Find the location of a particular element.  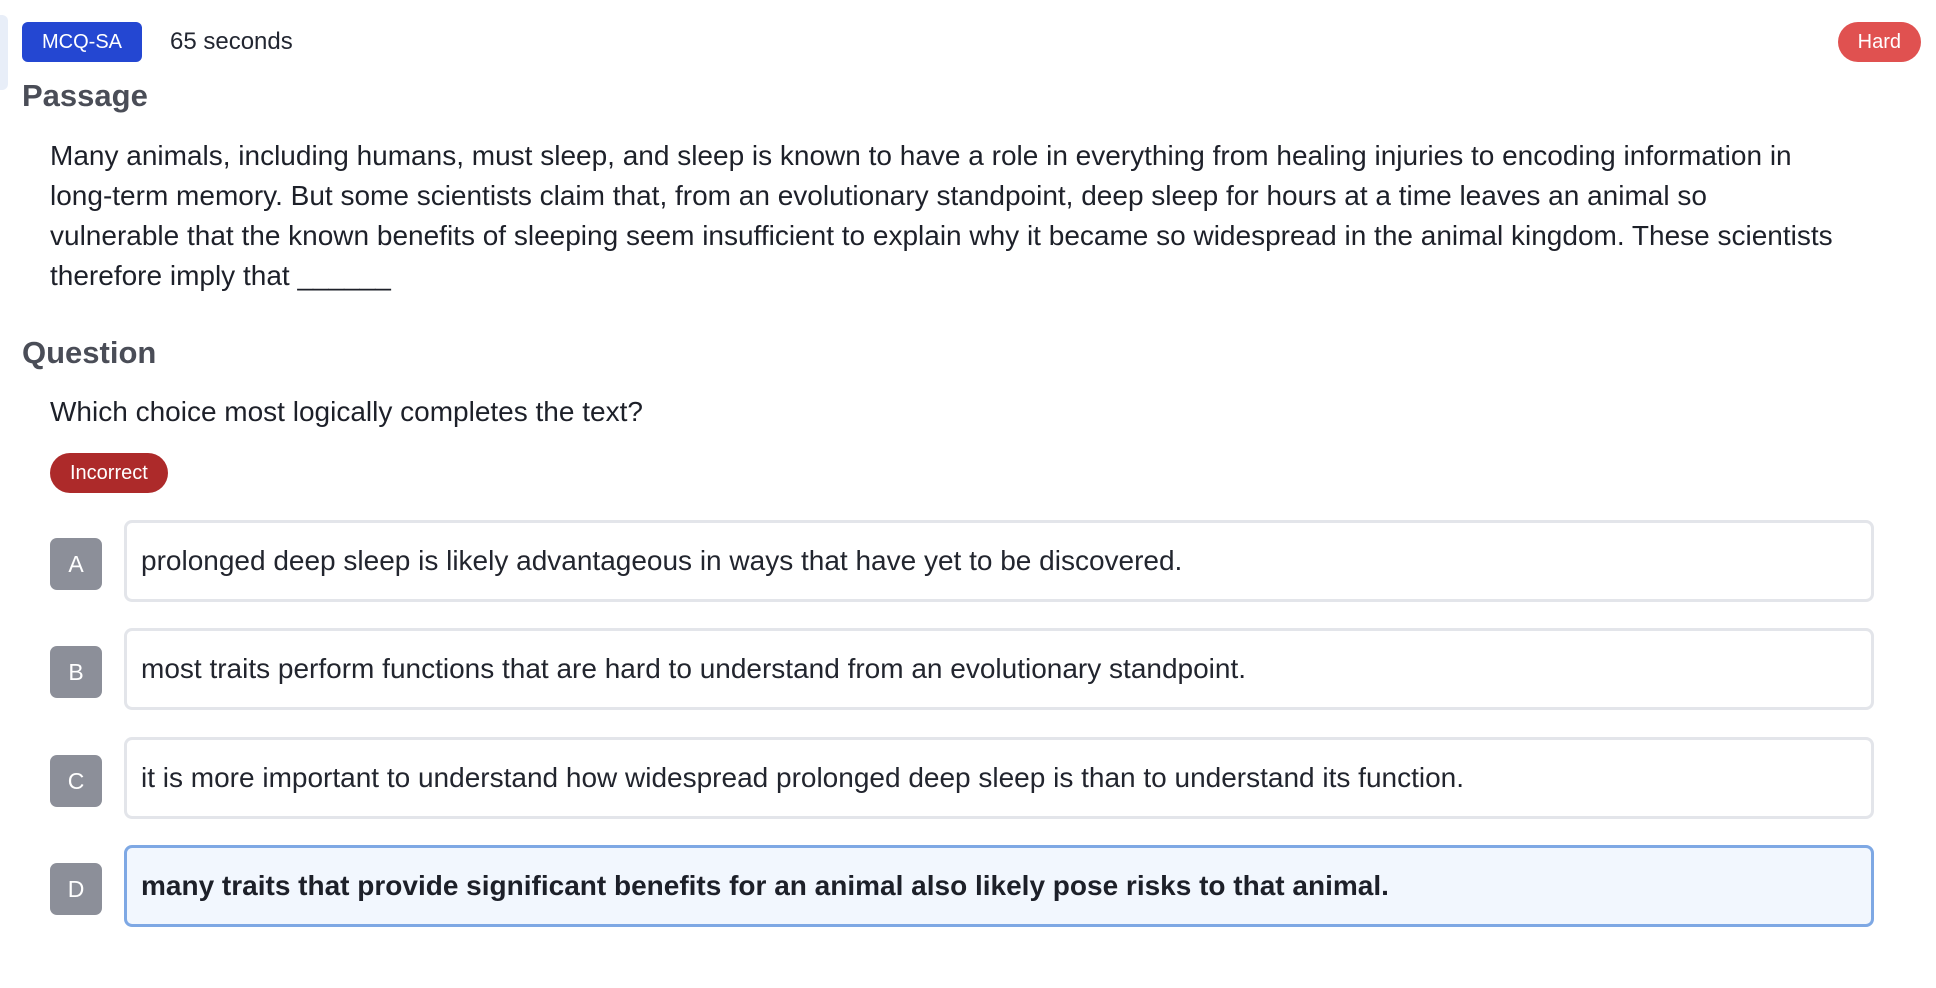

choice-letter-badge: C is located at coordinates (76, 781).